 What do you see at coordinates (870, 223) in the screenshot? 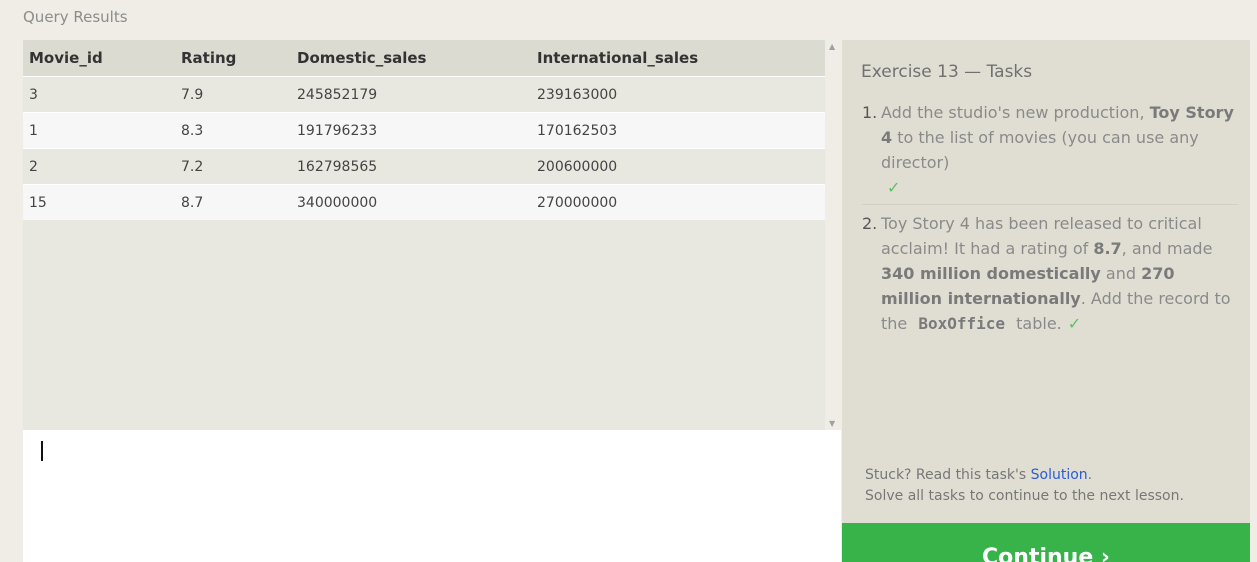
I see `task-number: 2.` at bounding box center [870, 223].